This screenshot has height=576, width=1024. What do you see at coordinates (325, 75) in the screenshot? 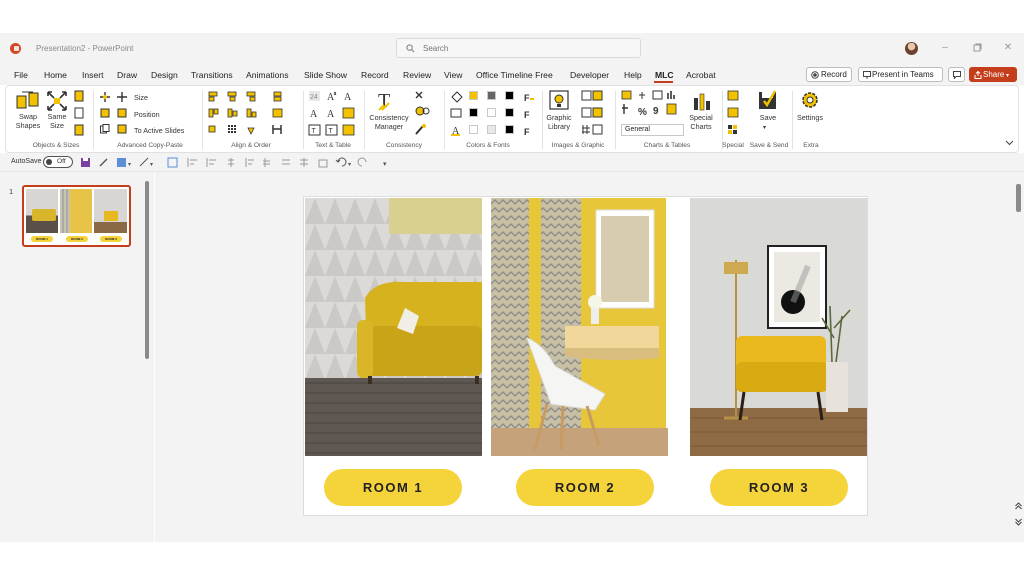
I see `tab-slide-show: Slide Show` at bounding box center [325, 75].